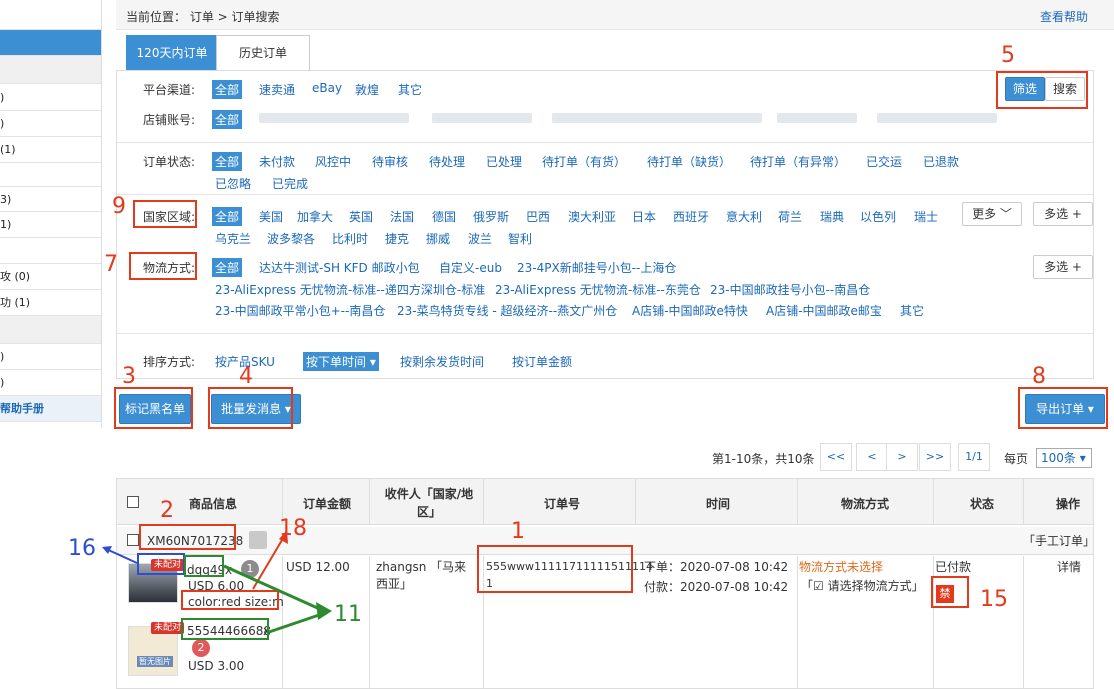  I want to click on status-option-1: 未付款, so click(277, 161).